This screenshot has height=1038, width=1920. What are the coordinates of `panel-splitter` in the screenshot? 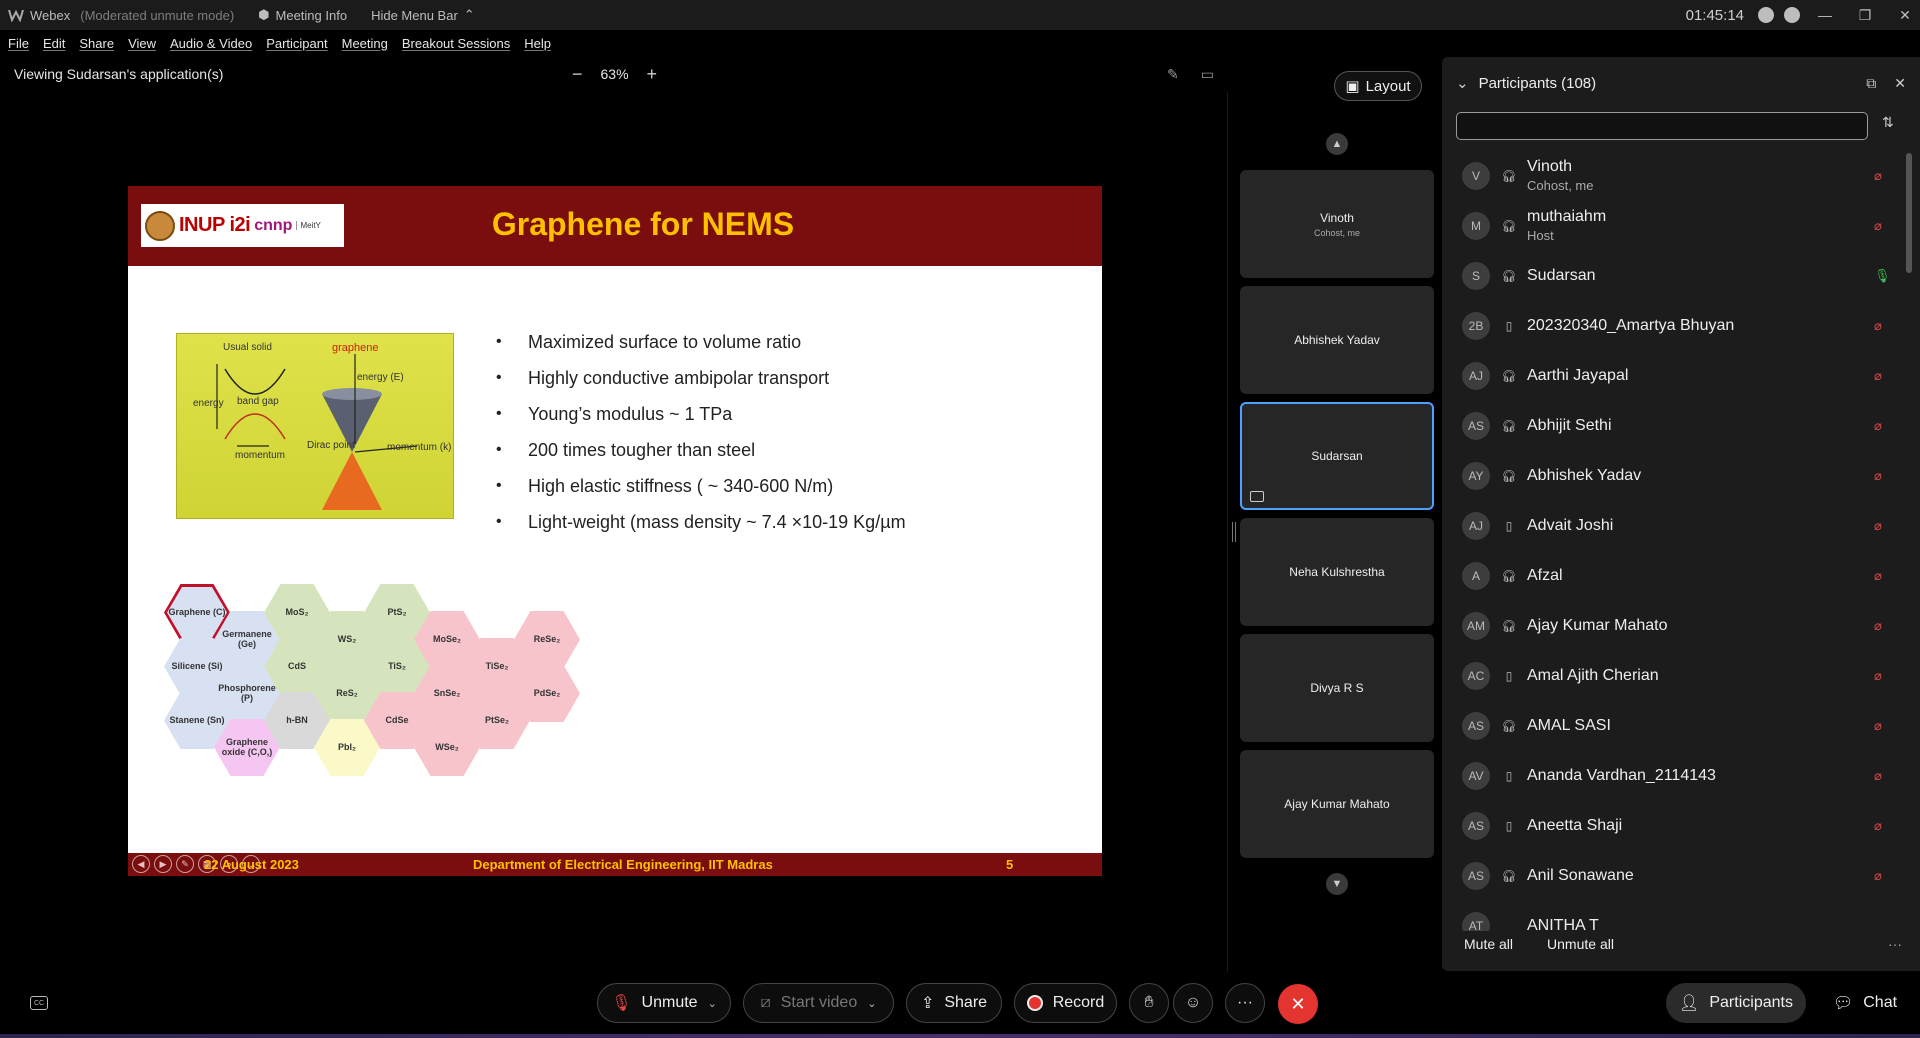 It's located at (1234, 532).